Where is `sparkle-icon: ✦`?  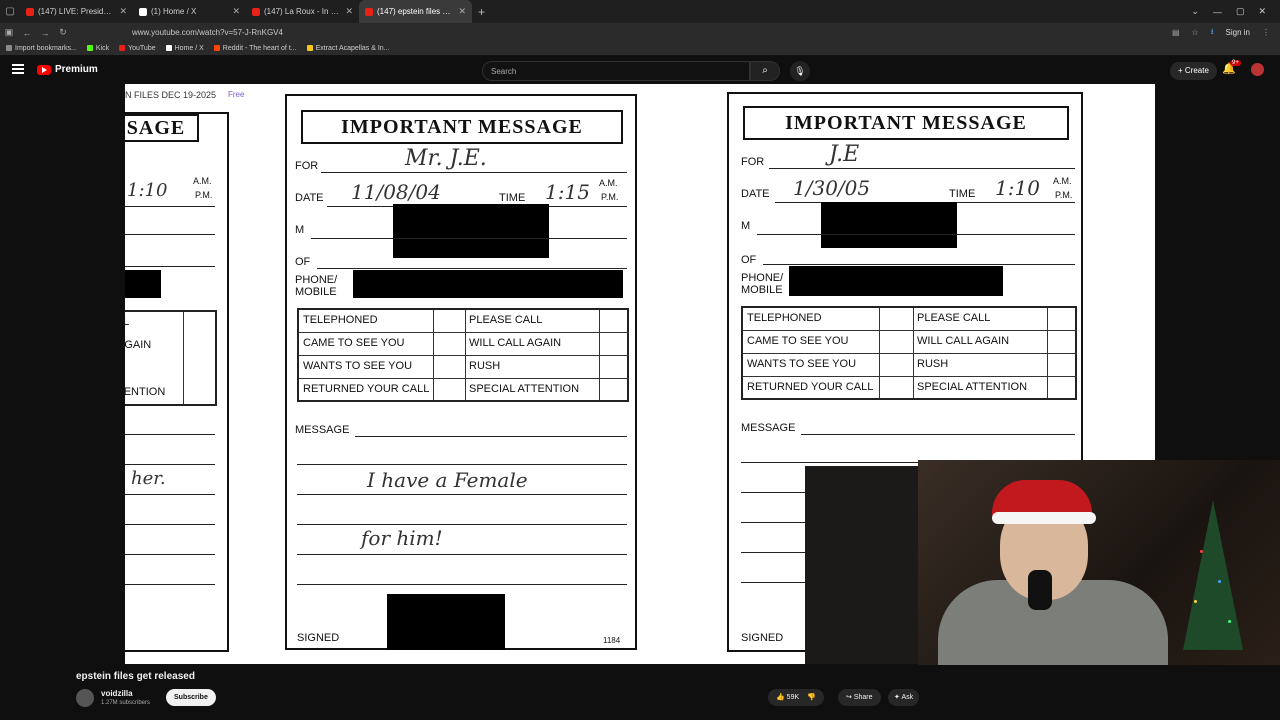
sparkle-icon: ✦ is located at coordinates (897, 697).